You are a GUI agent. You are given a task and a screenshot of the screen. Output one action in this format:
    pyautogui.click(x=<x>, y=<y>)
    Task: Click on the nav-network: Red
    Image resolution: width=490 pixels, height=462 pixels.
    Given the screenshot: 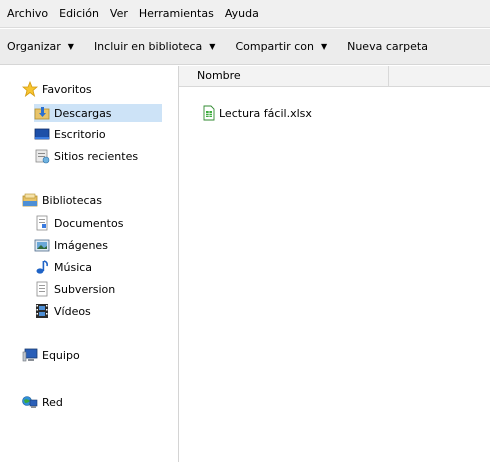 What is the action you would take?
    pyautogui.click(x=42, y=402)
    